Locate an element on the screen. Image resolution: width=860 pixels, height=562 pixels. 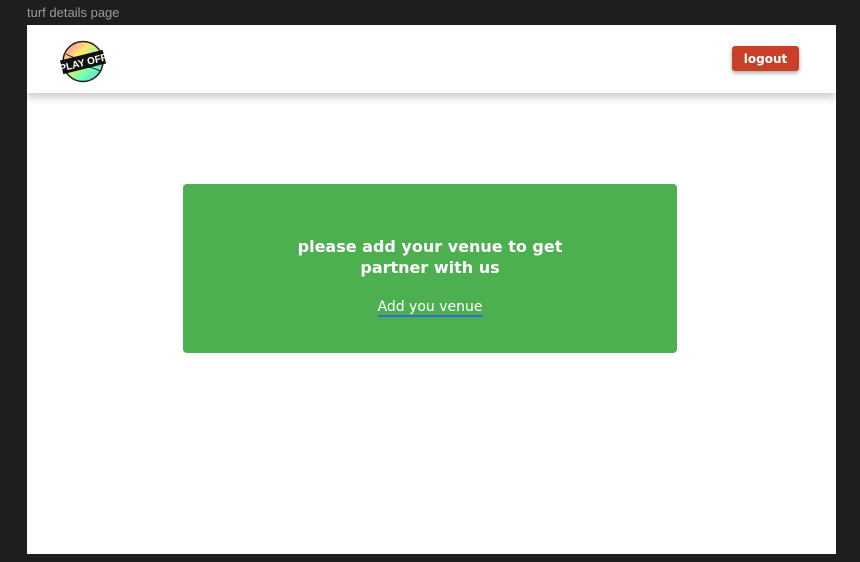
card-title-line-1: please add your venue to get is located at coordinates (430, 246).